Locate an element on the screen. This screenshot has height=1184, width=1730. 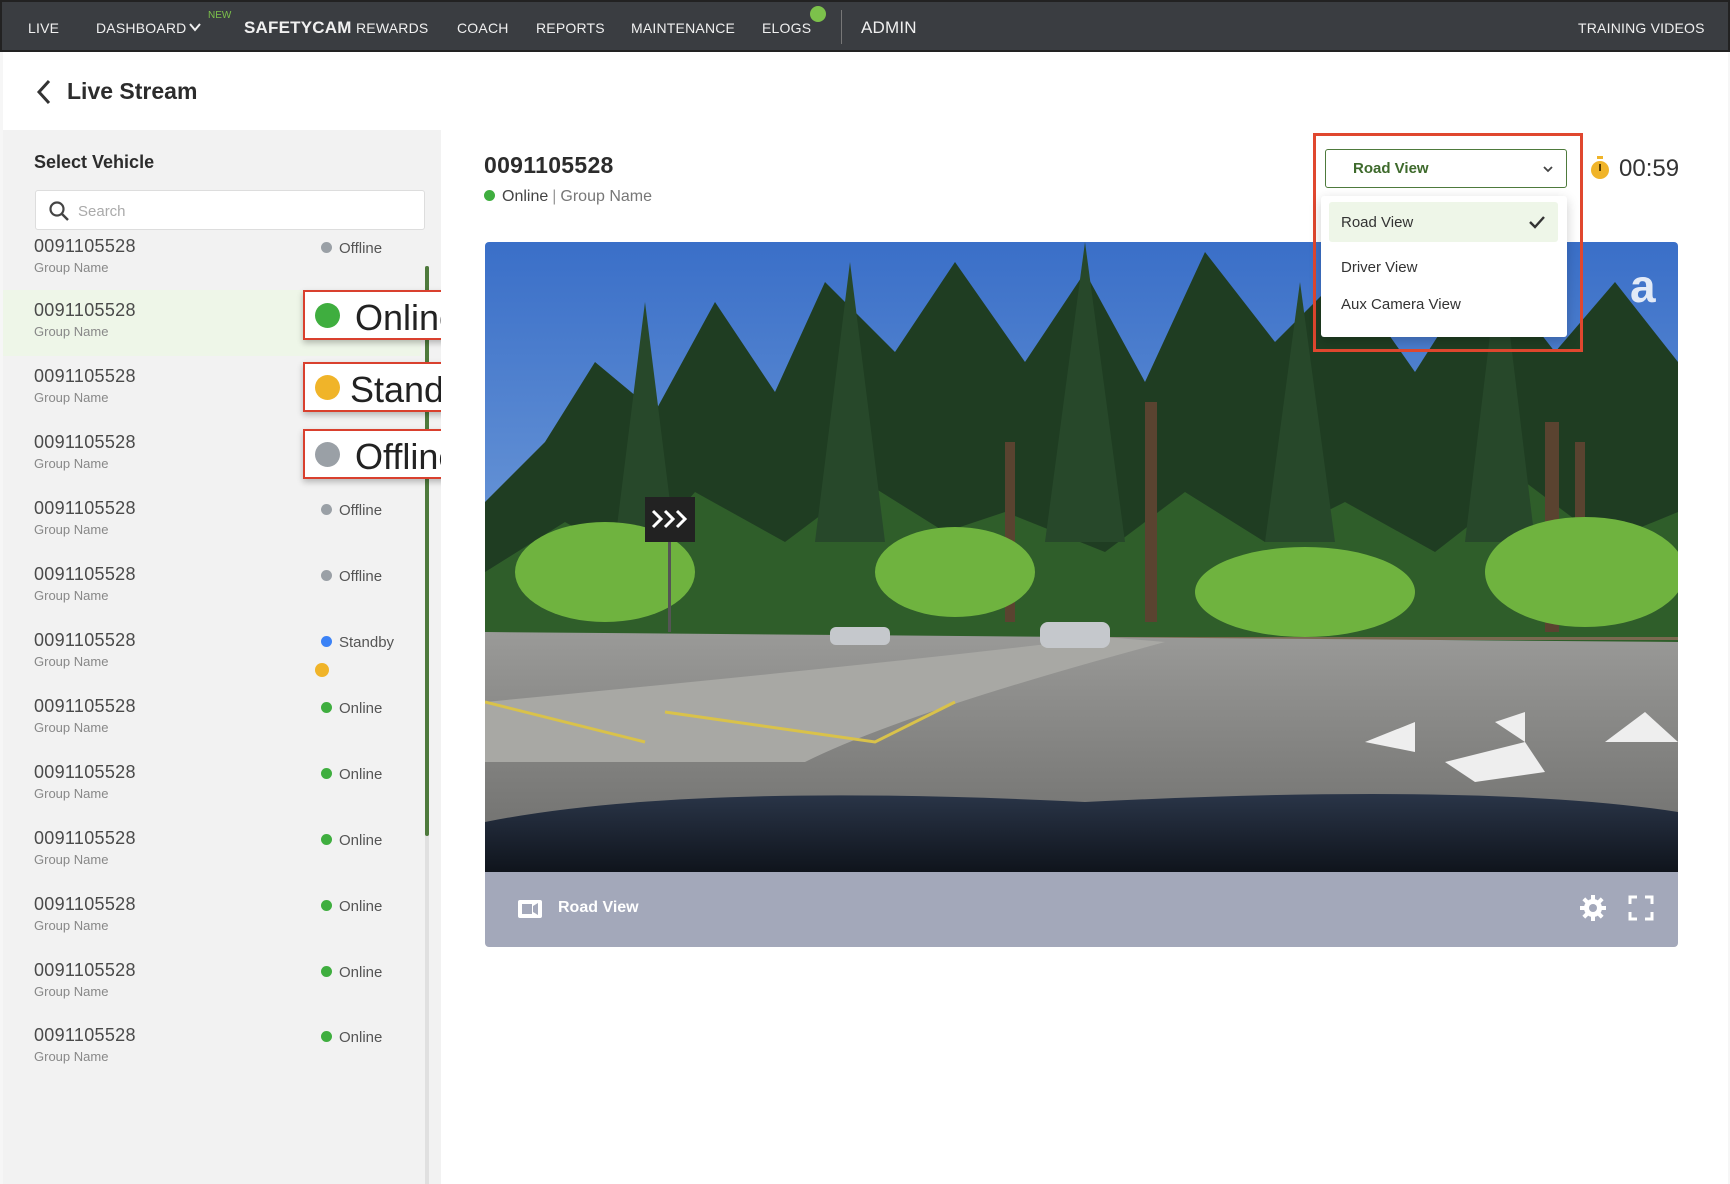
nav-training-videos: TRAINING VIDEOS is located at coordinates (1641, 28).